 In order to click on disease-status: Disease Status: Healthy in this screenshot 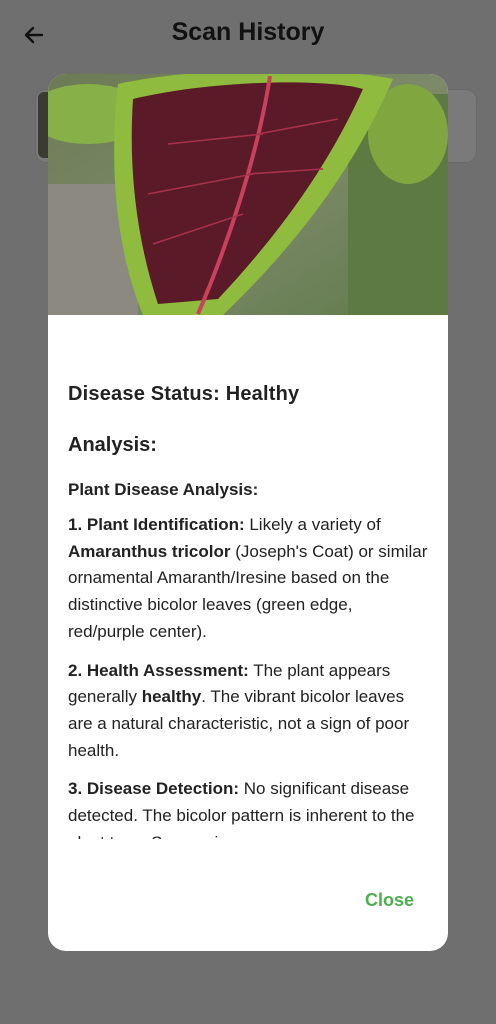, I will do `click(184, 394)`.